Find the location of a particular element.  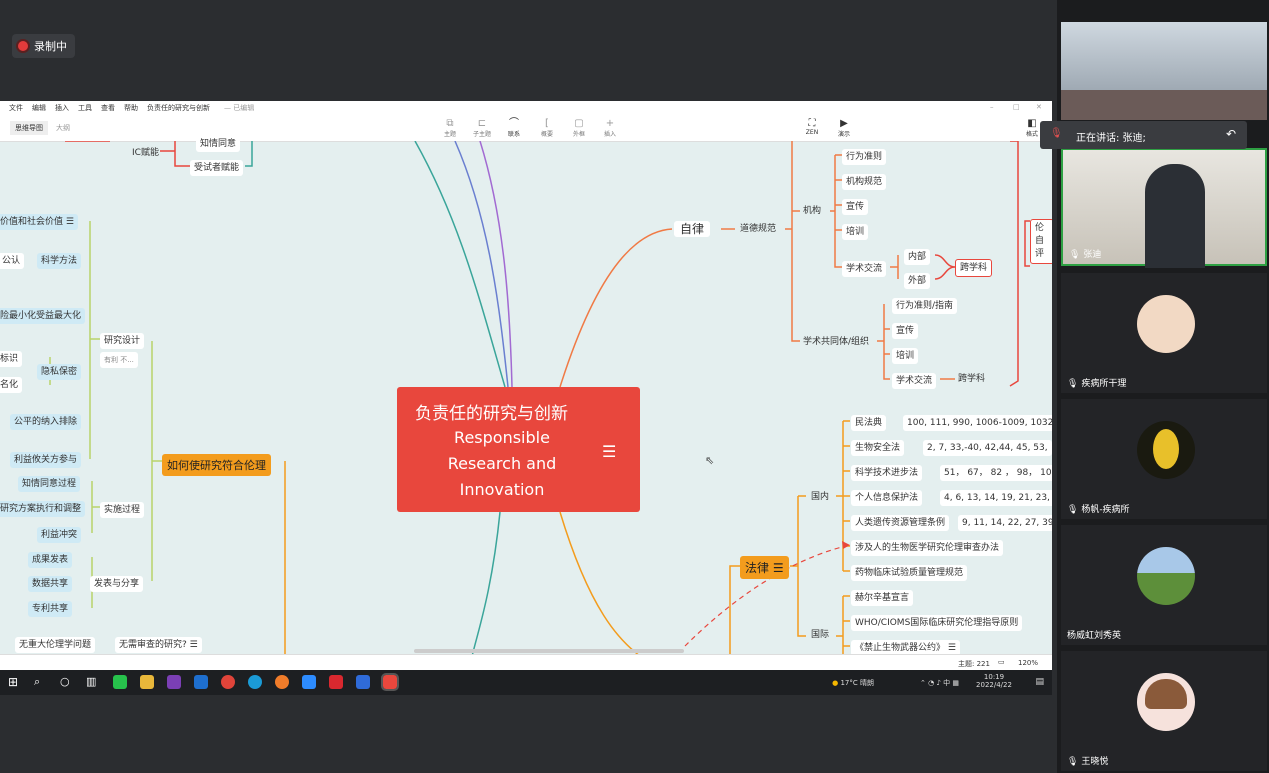

node-personal-info-articles: 4, 6, 13, 14, 19, 21, 23, 26 is located at coordinates (996, 498).